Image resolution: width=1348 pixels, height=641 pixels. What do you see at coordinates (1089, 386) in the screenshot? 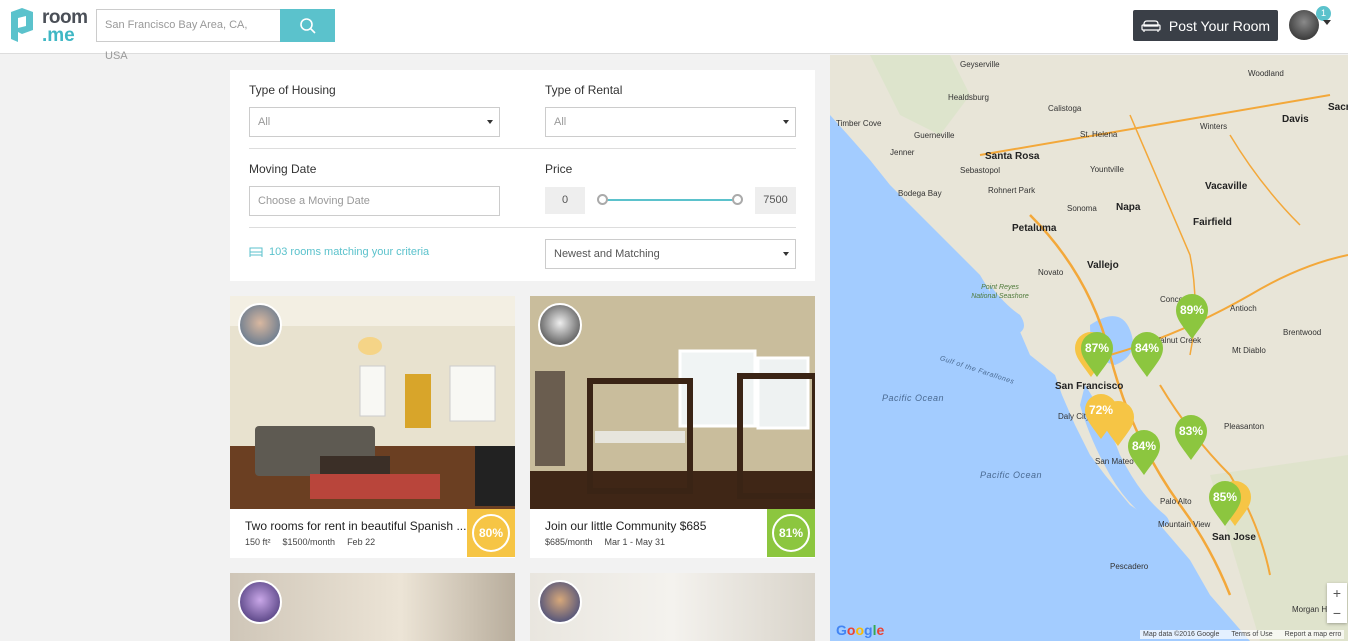
I see `map-place-label: San Francisco` at bounding box center [1089, 386].